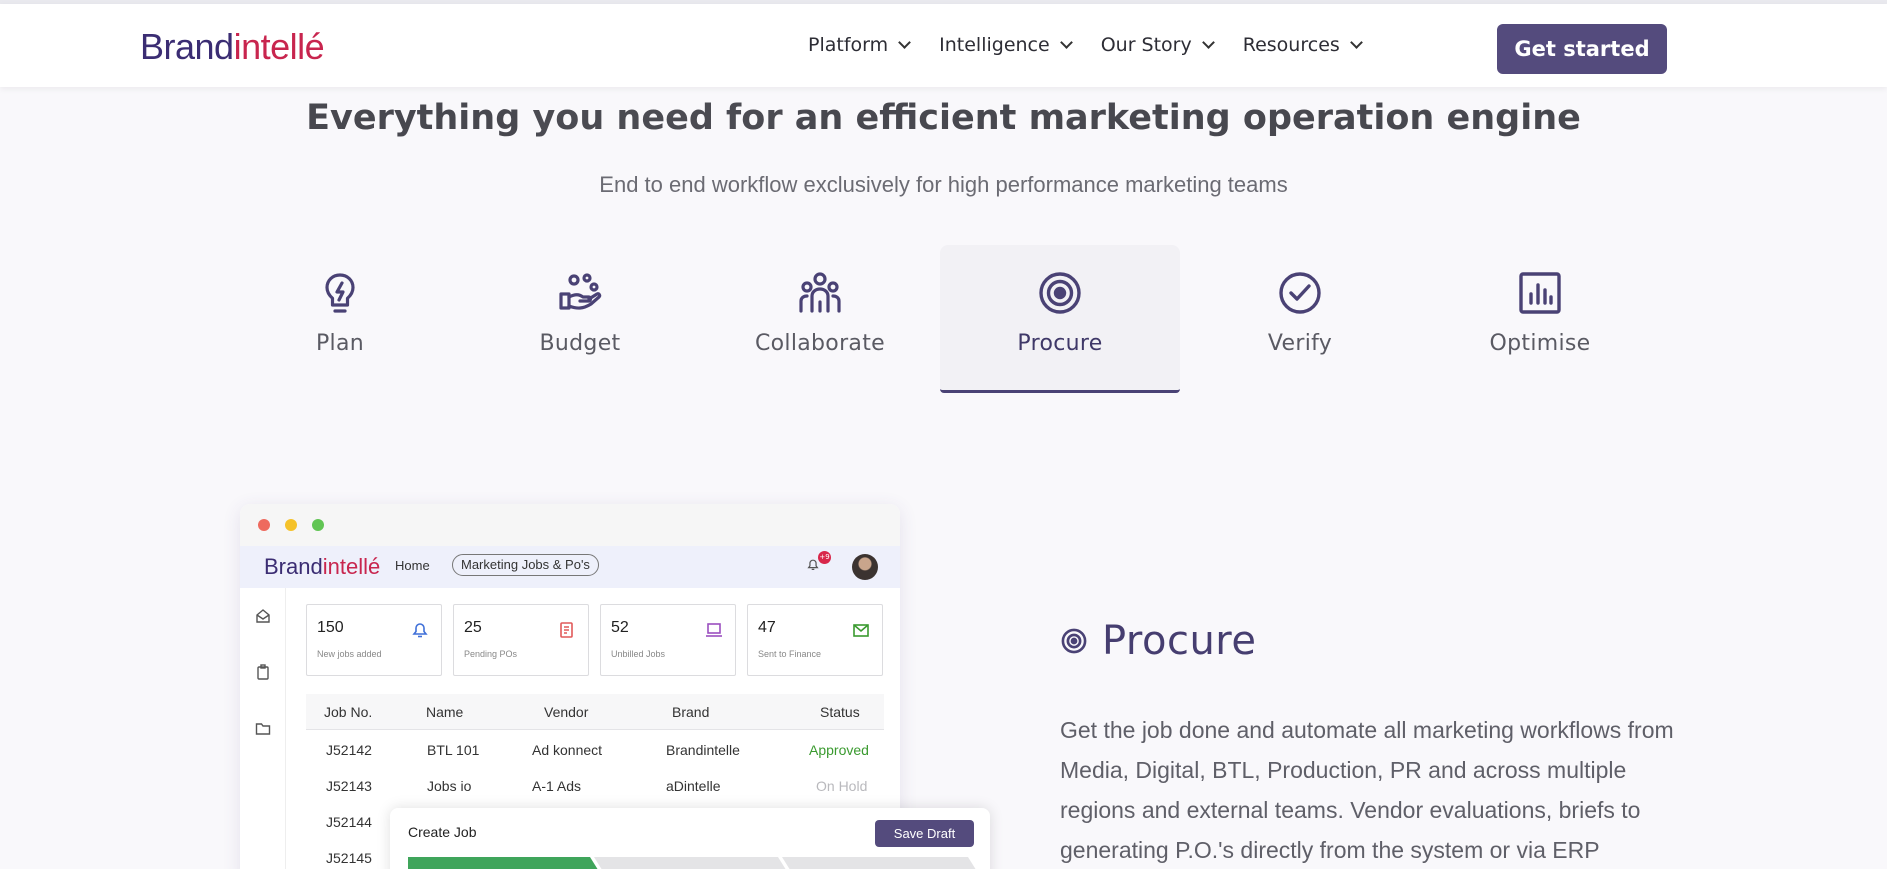 The width and height of the screenshot is (1887, 869). I want to click on get-started-button: Get started, so click(1582, 49).